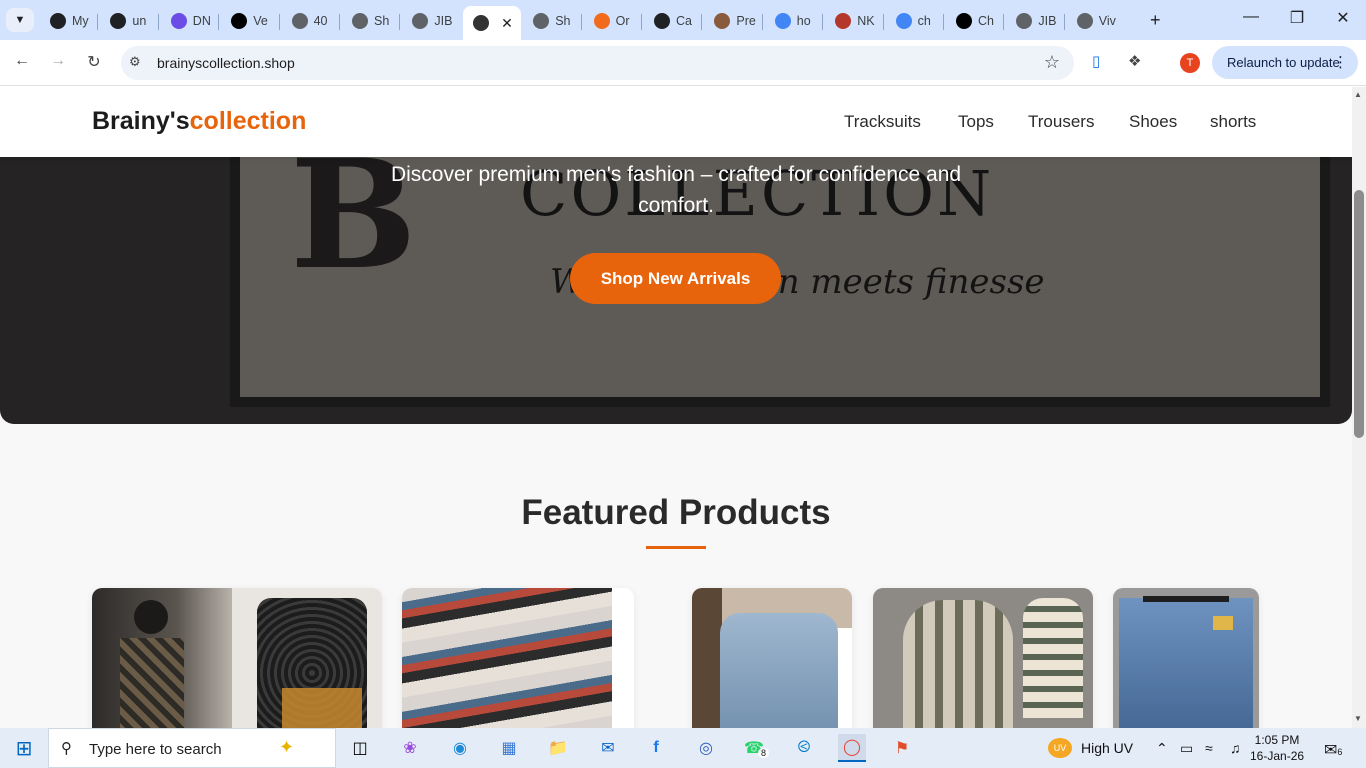  I want to click on tab-search-button: ▼, so click(20, 20).